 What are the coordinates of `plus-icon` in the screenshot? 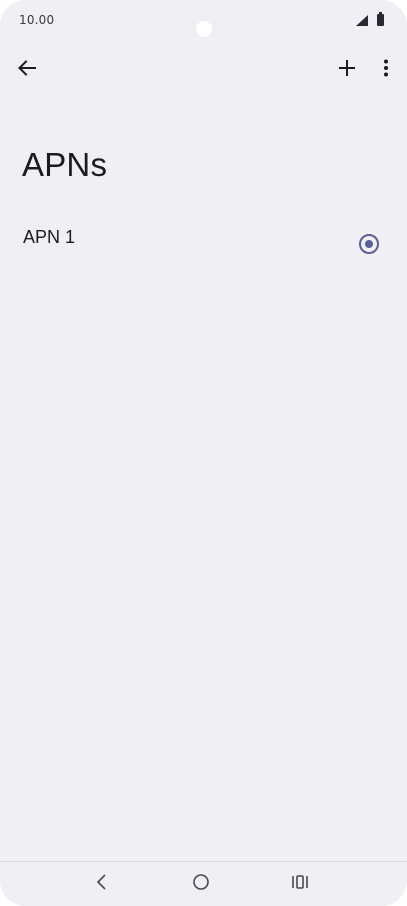 It's located at (347, 68).